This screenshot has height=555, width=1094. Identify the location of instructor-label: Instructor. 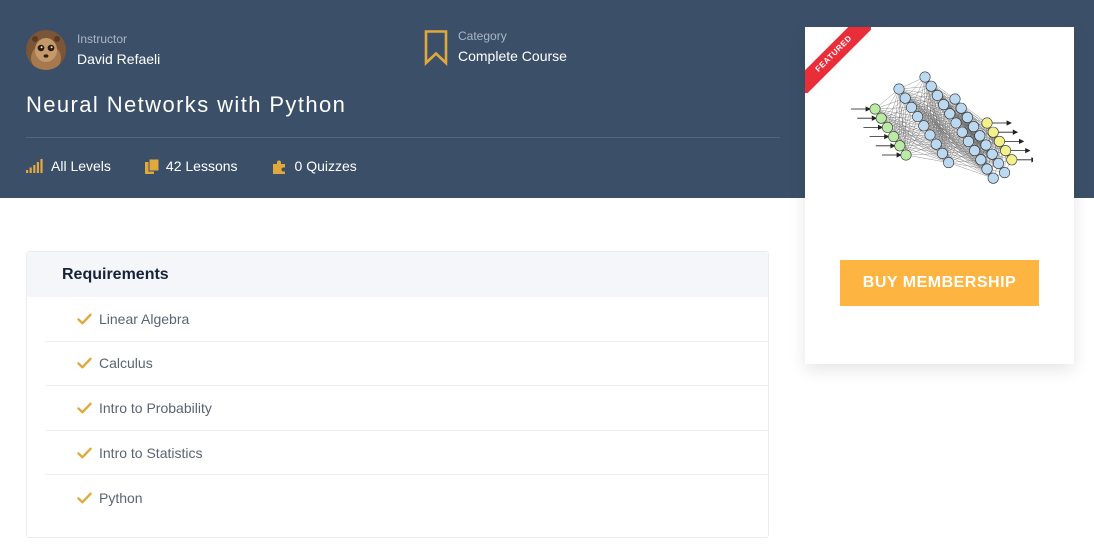
(102, 39).